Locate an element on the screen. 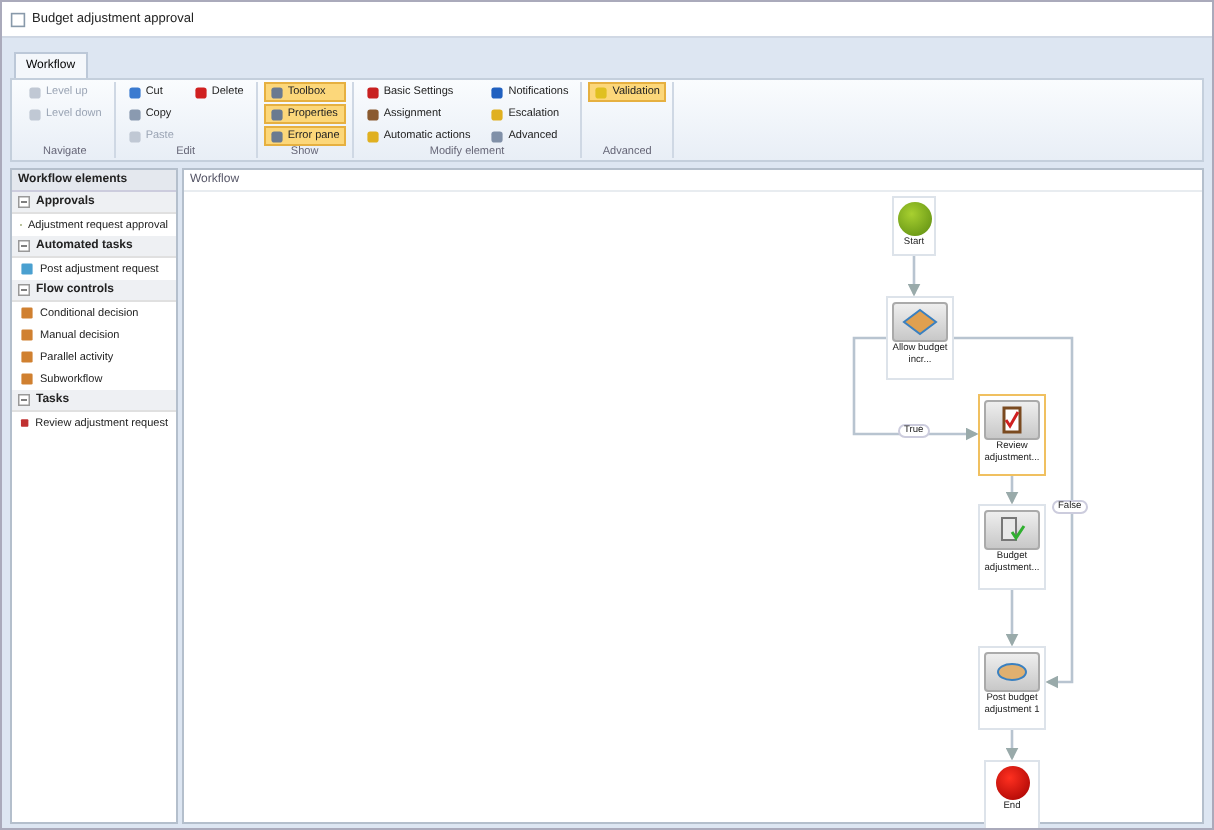  clipboard-icon is located at coordinates (1012, 420).